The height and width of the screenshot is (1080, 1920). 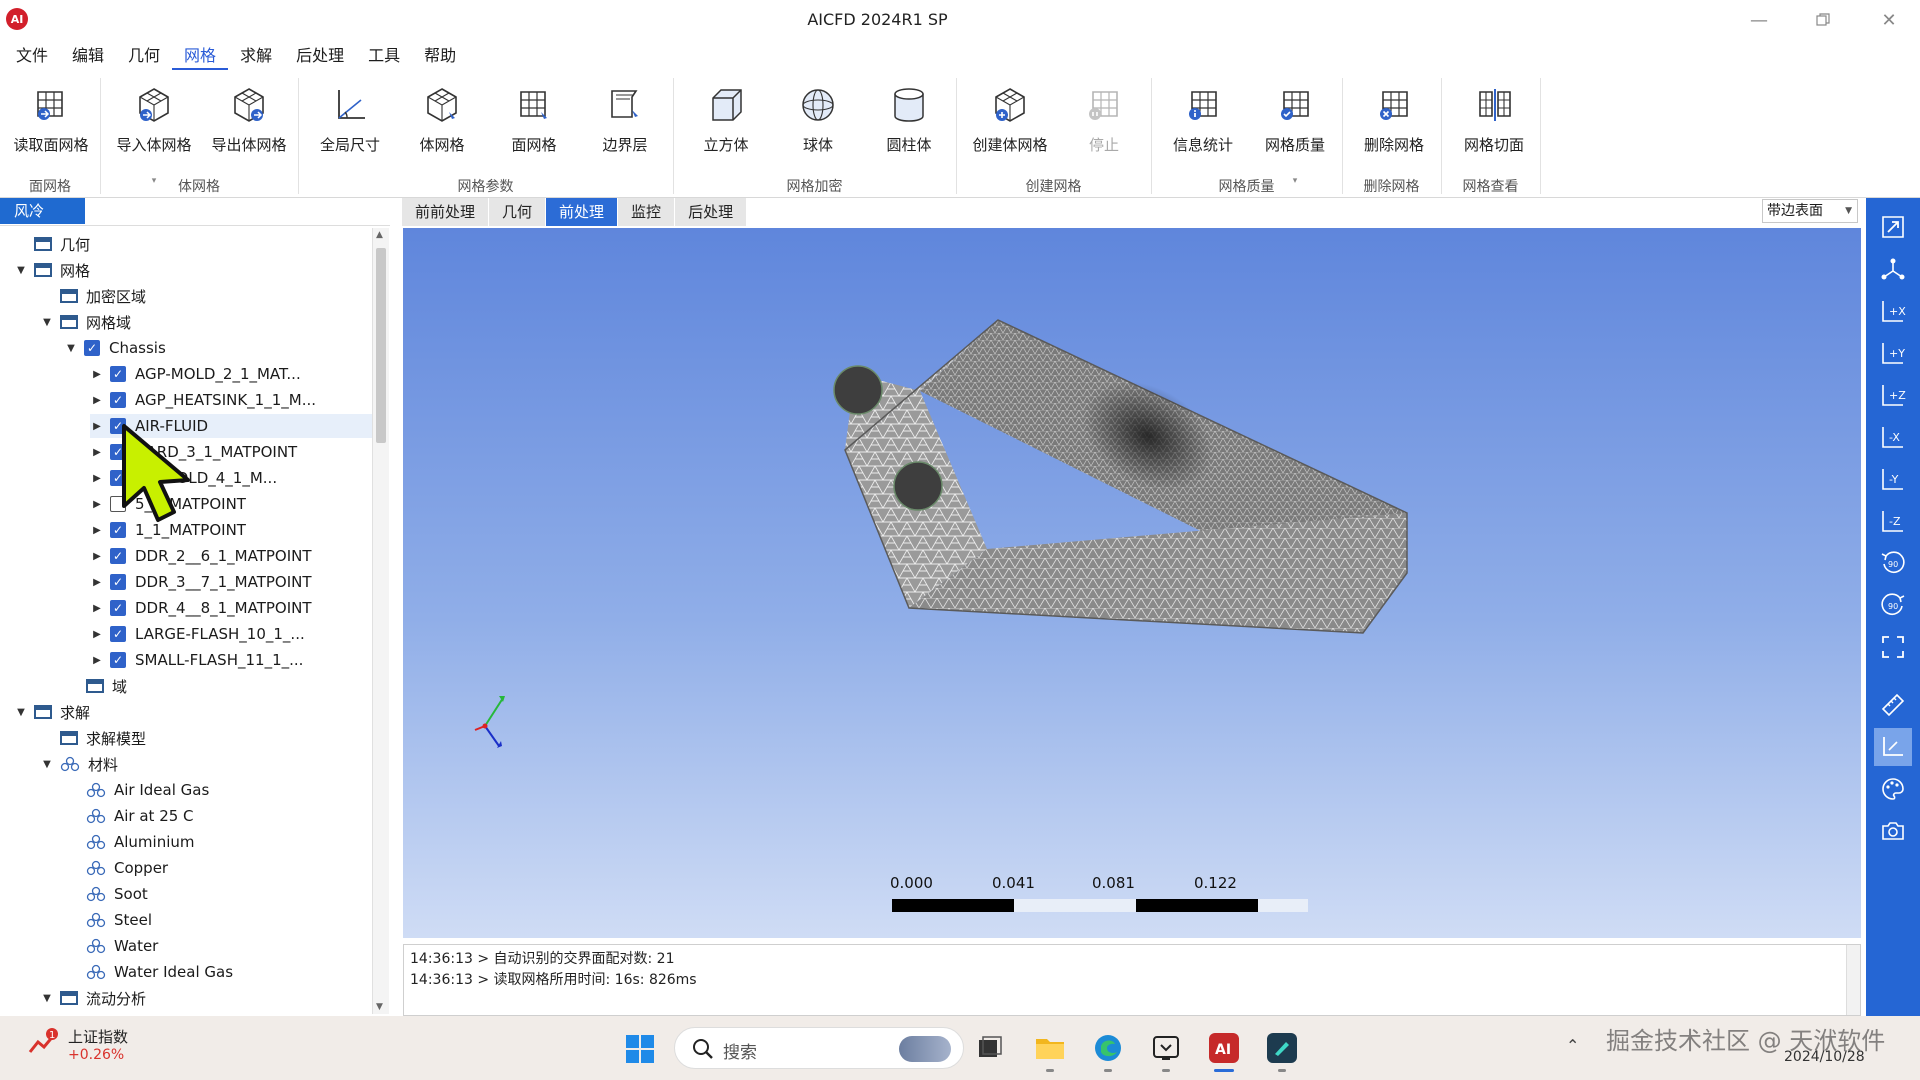 What do you see at coordinates (52, 270) in the screenshot?
I see `tree-node-mesh: ▼ 网格` at bounding box center [52, 270].